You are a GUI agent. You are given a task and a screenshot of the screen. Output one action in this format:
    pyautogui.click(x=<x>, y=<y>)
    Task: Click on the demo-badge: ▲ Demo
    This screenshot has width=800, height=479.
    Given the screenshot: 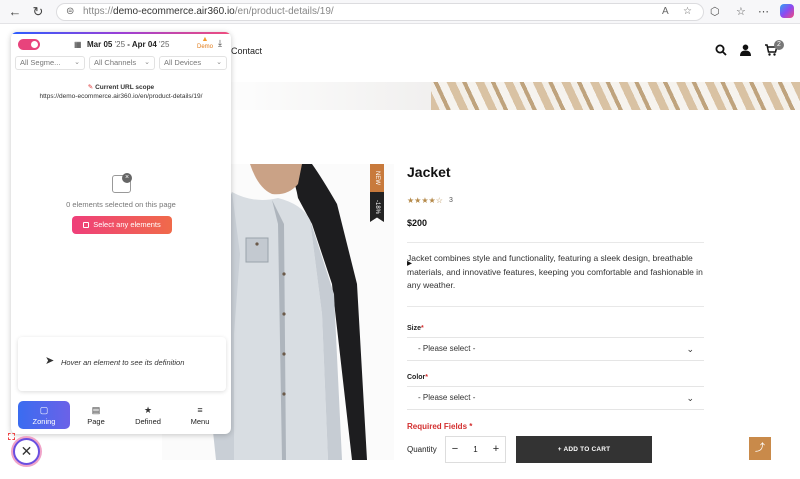 What is the action you would take?
    pyautogui.click(x=205, y=43)
    